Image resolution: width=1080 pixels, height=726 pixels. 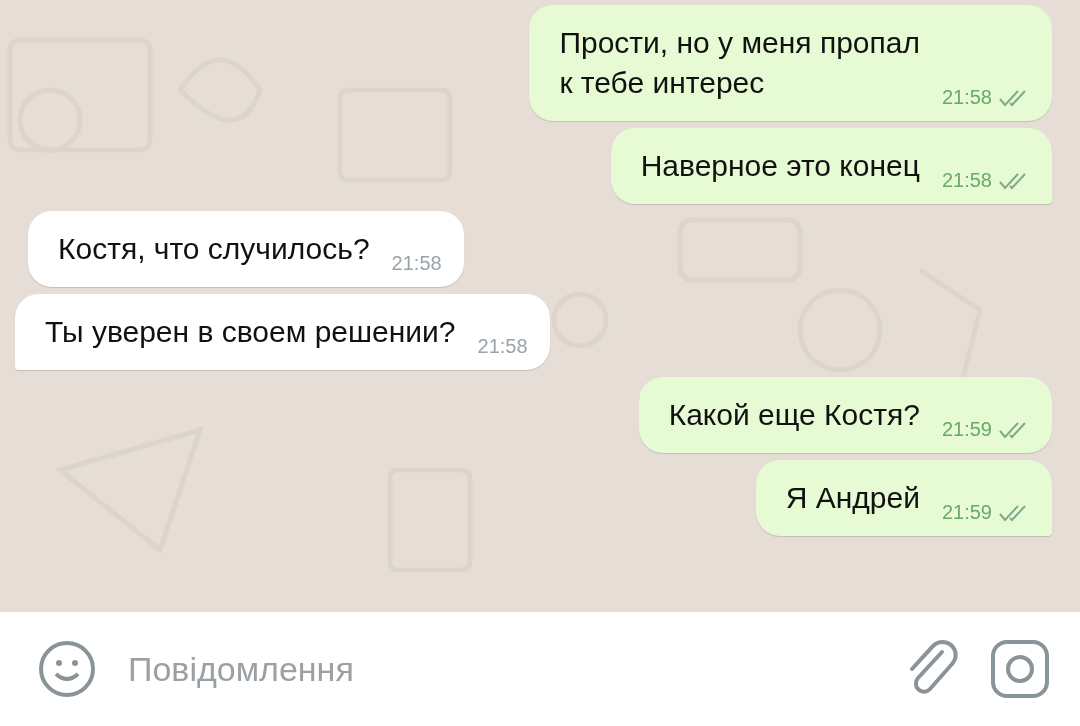 I want to click on message-text: Прости, но у меня пропал к тебе интерес, so click(x=739, y=63).